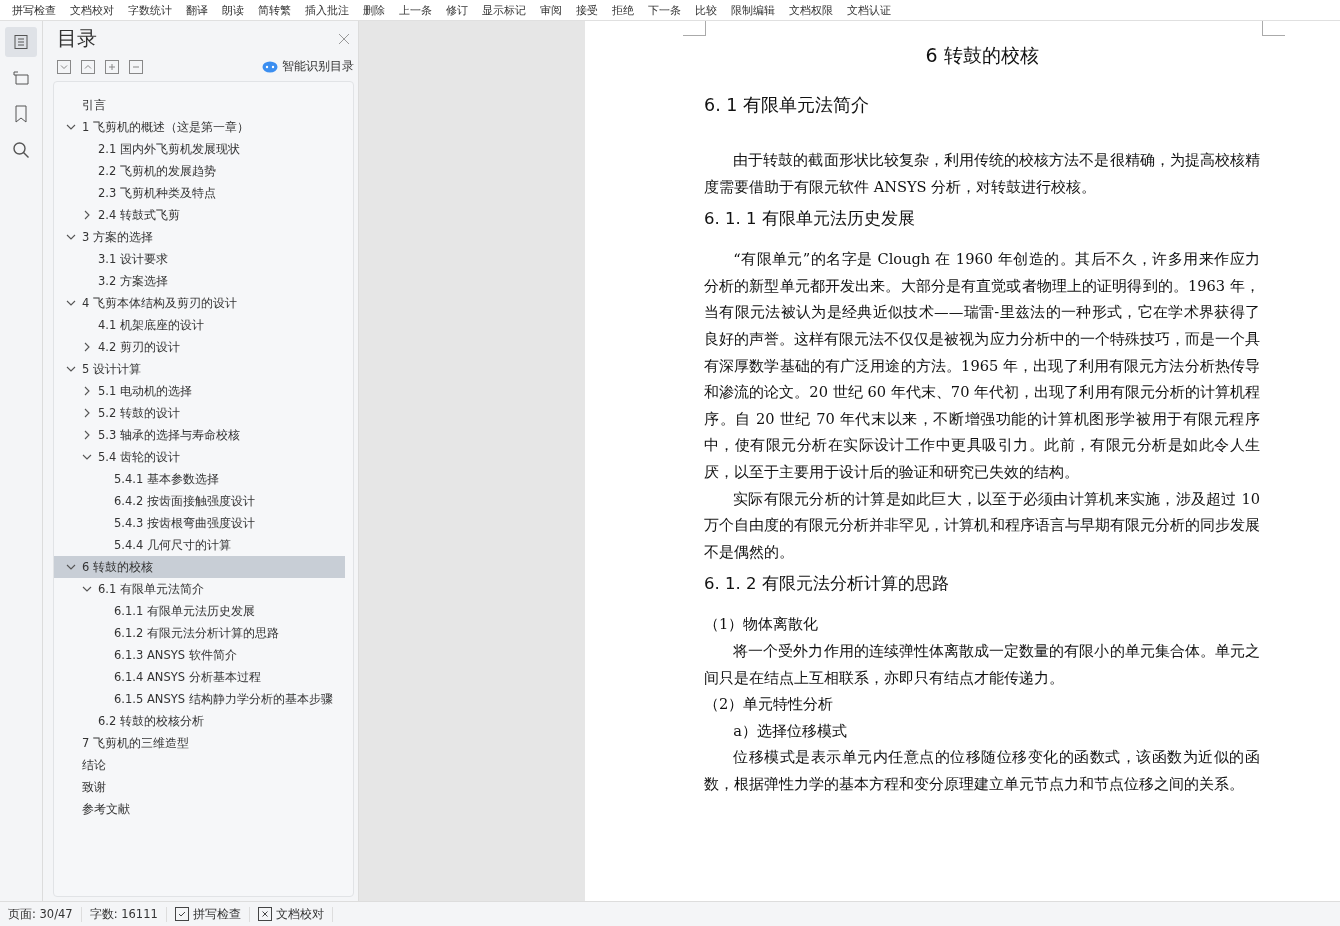 This screenshot has height=926, width=1340. What do you see at coordinates (374, 10) in the screenshot?
I see `toolbar-button: 删除` at bounding box center [374, 10].